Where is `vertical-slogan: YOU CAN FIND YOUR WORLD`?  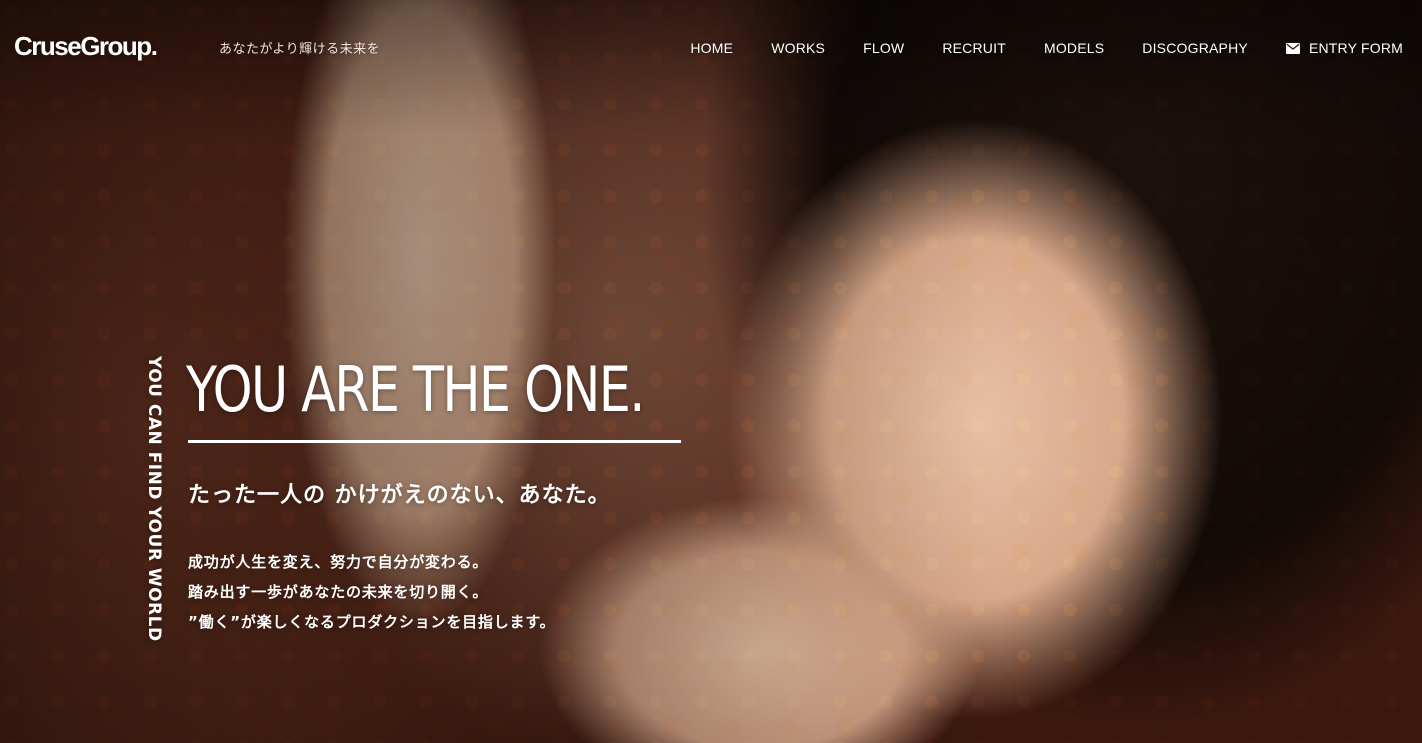
vertical-slogan: YOU CAN FIND YOUR WORLD is located at coordinates (154, 499).